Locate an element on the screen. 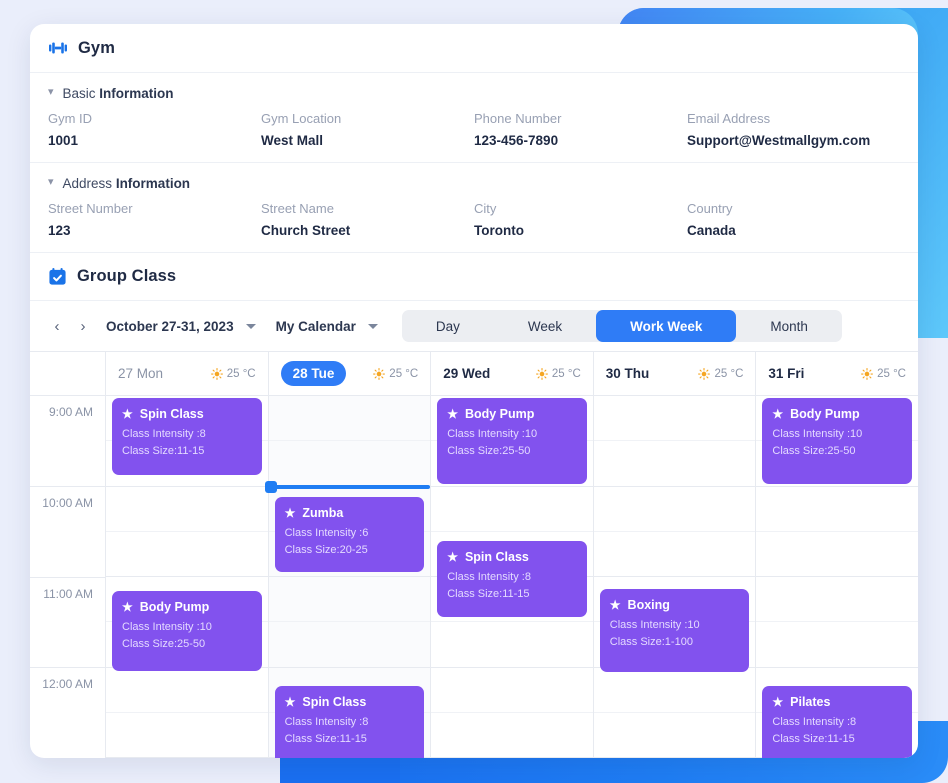 This screenshot has width=948, height=783. date-range-dropdown: October 27-31, 2023 is located at coordinates (181, 326).